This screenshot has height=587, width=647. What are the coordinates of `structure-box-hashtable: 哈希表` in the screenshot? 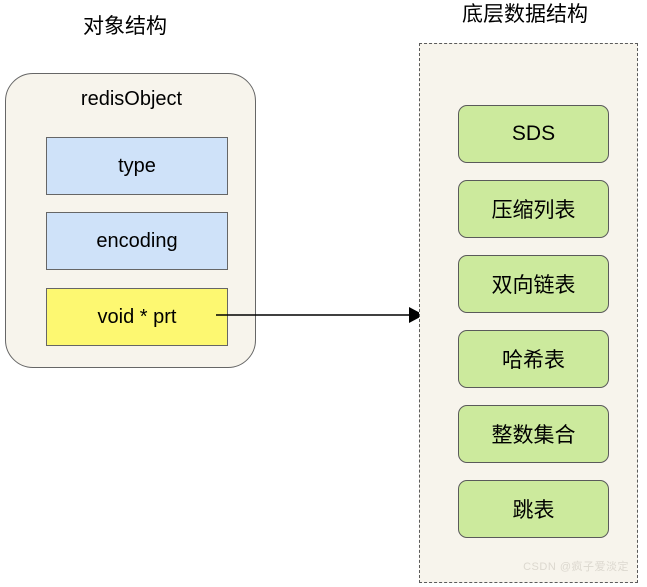 It's located at (533, 359).